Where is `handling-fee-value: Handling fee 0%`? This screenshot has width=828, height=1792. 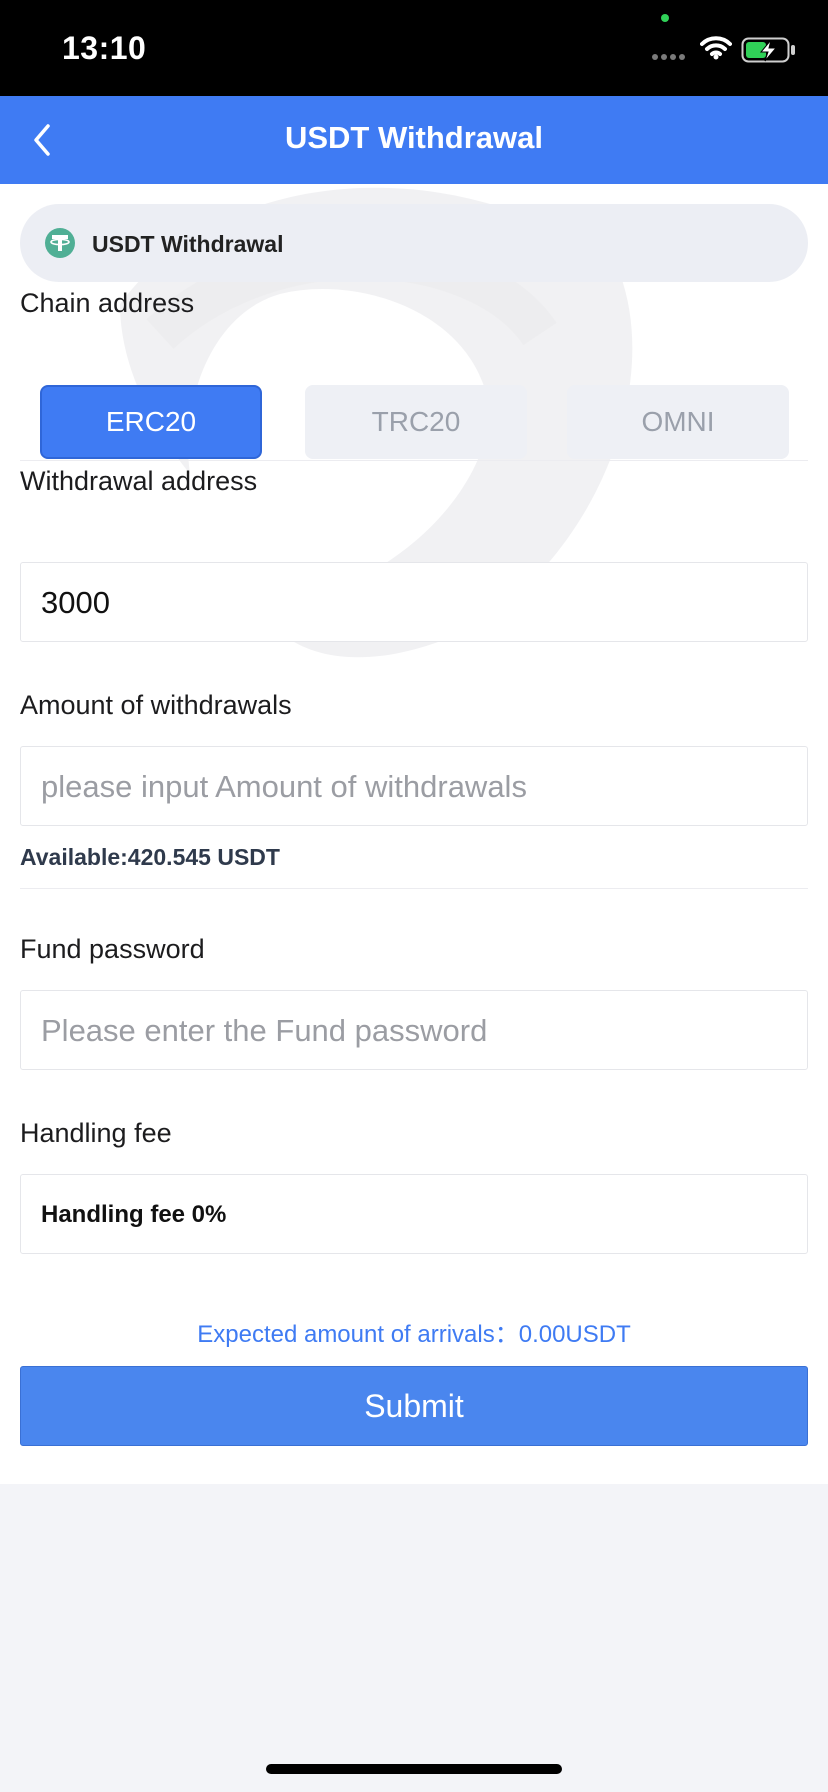
handling-fee-value: Handling fee 0% is located at coordinates (134, 1214).